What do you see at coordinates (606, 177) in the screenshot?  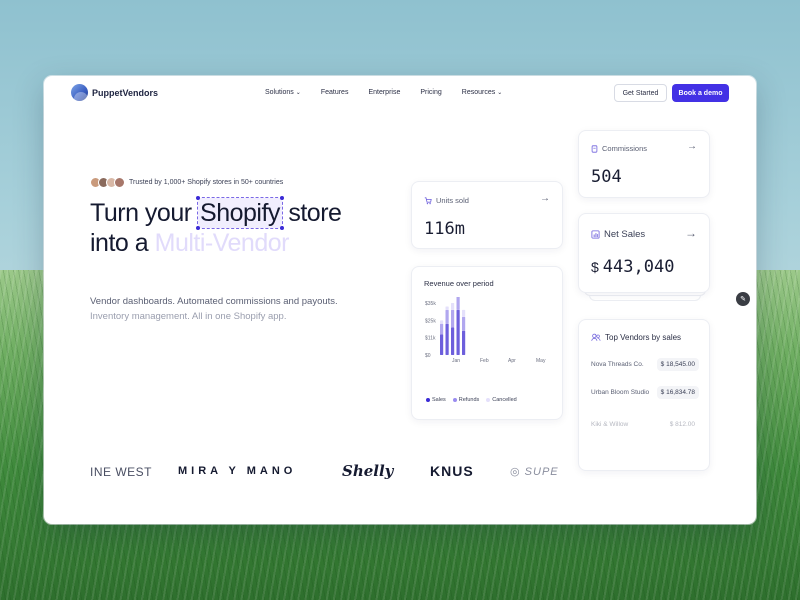 I see `commissions-value: 504` at bounding box center [606, 177].